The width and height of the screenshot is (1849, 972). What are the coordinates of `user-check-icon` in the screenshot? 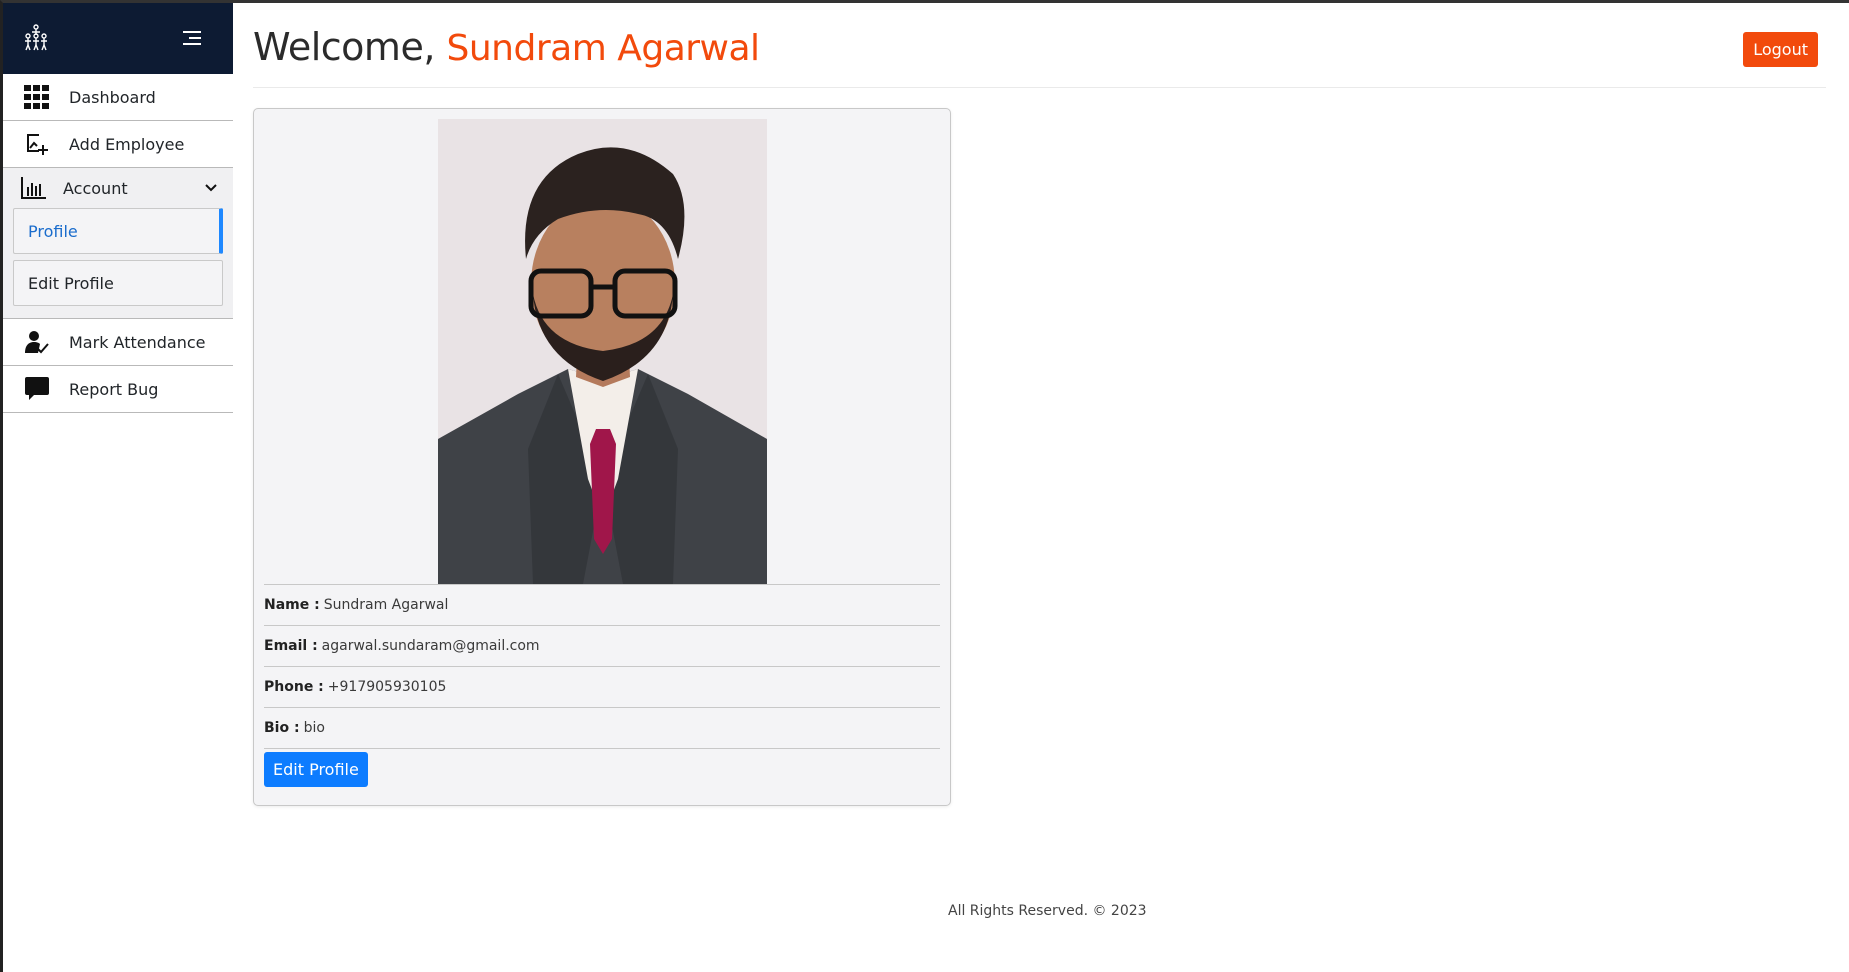 It's located at (37, 342).